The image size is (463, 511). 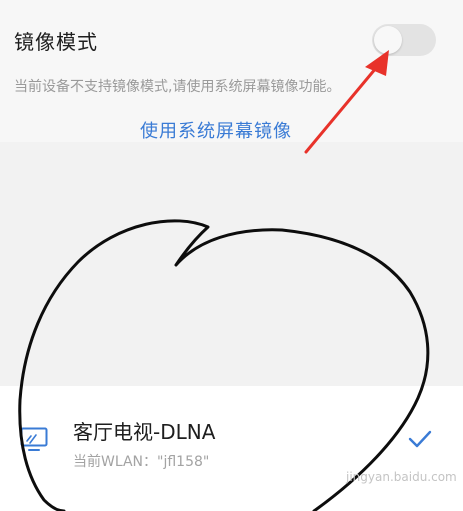 I want to click on watermark: jingyan.baidu.com, so click(x=401, y=477).